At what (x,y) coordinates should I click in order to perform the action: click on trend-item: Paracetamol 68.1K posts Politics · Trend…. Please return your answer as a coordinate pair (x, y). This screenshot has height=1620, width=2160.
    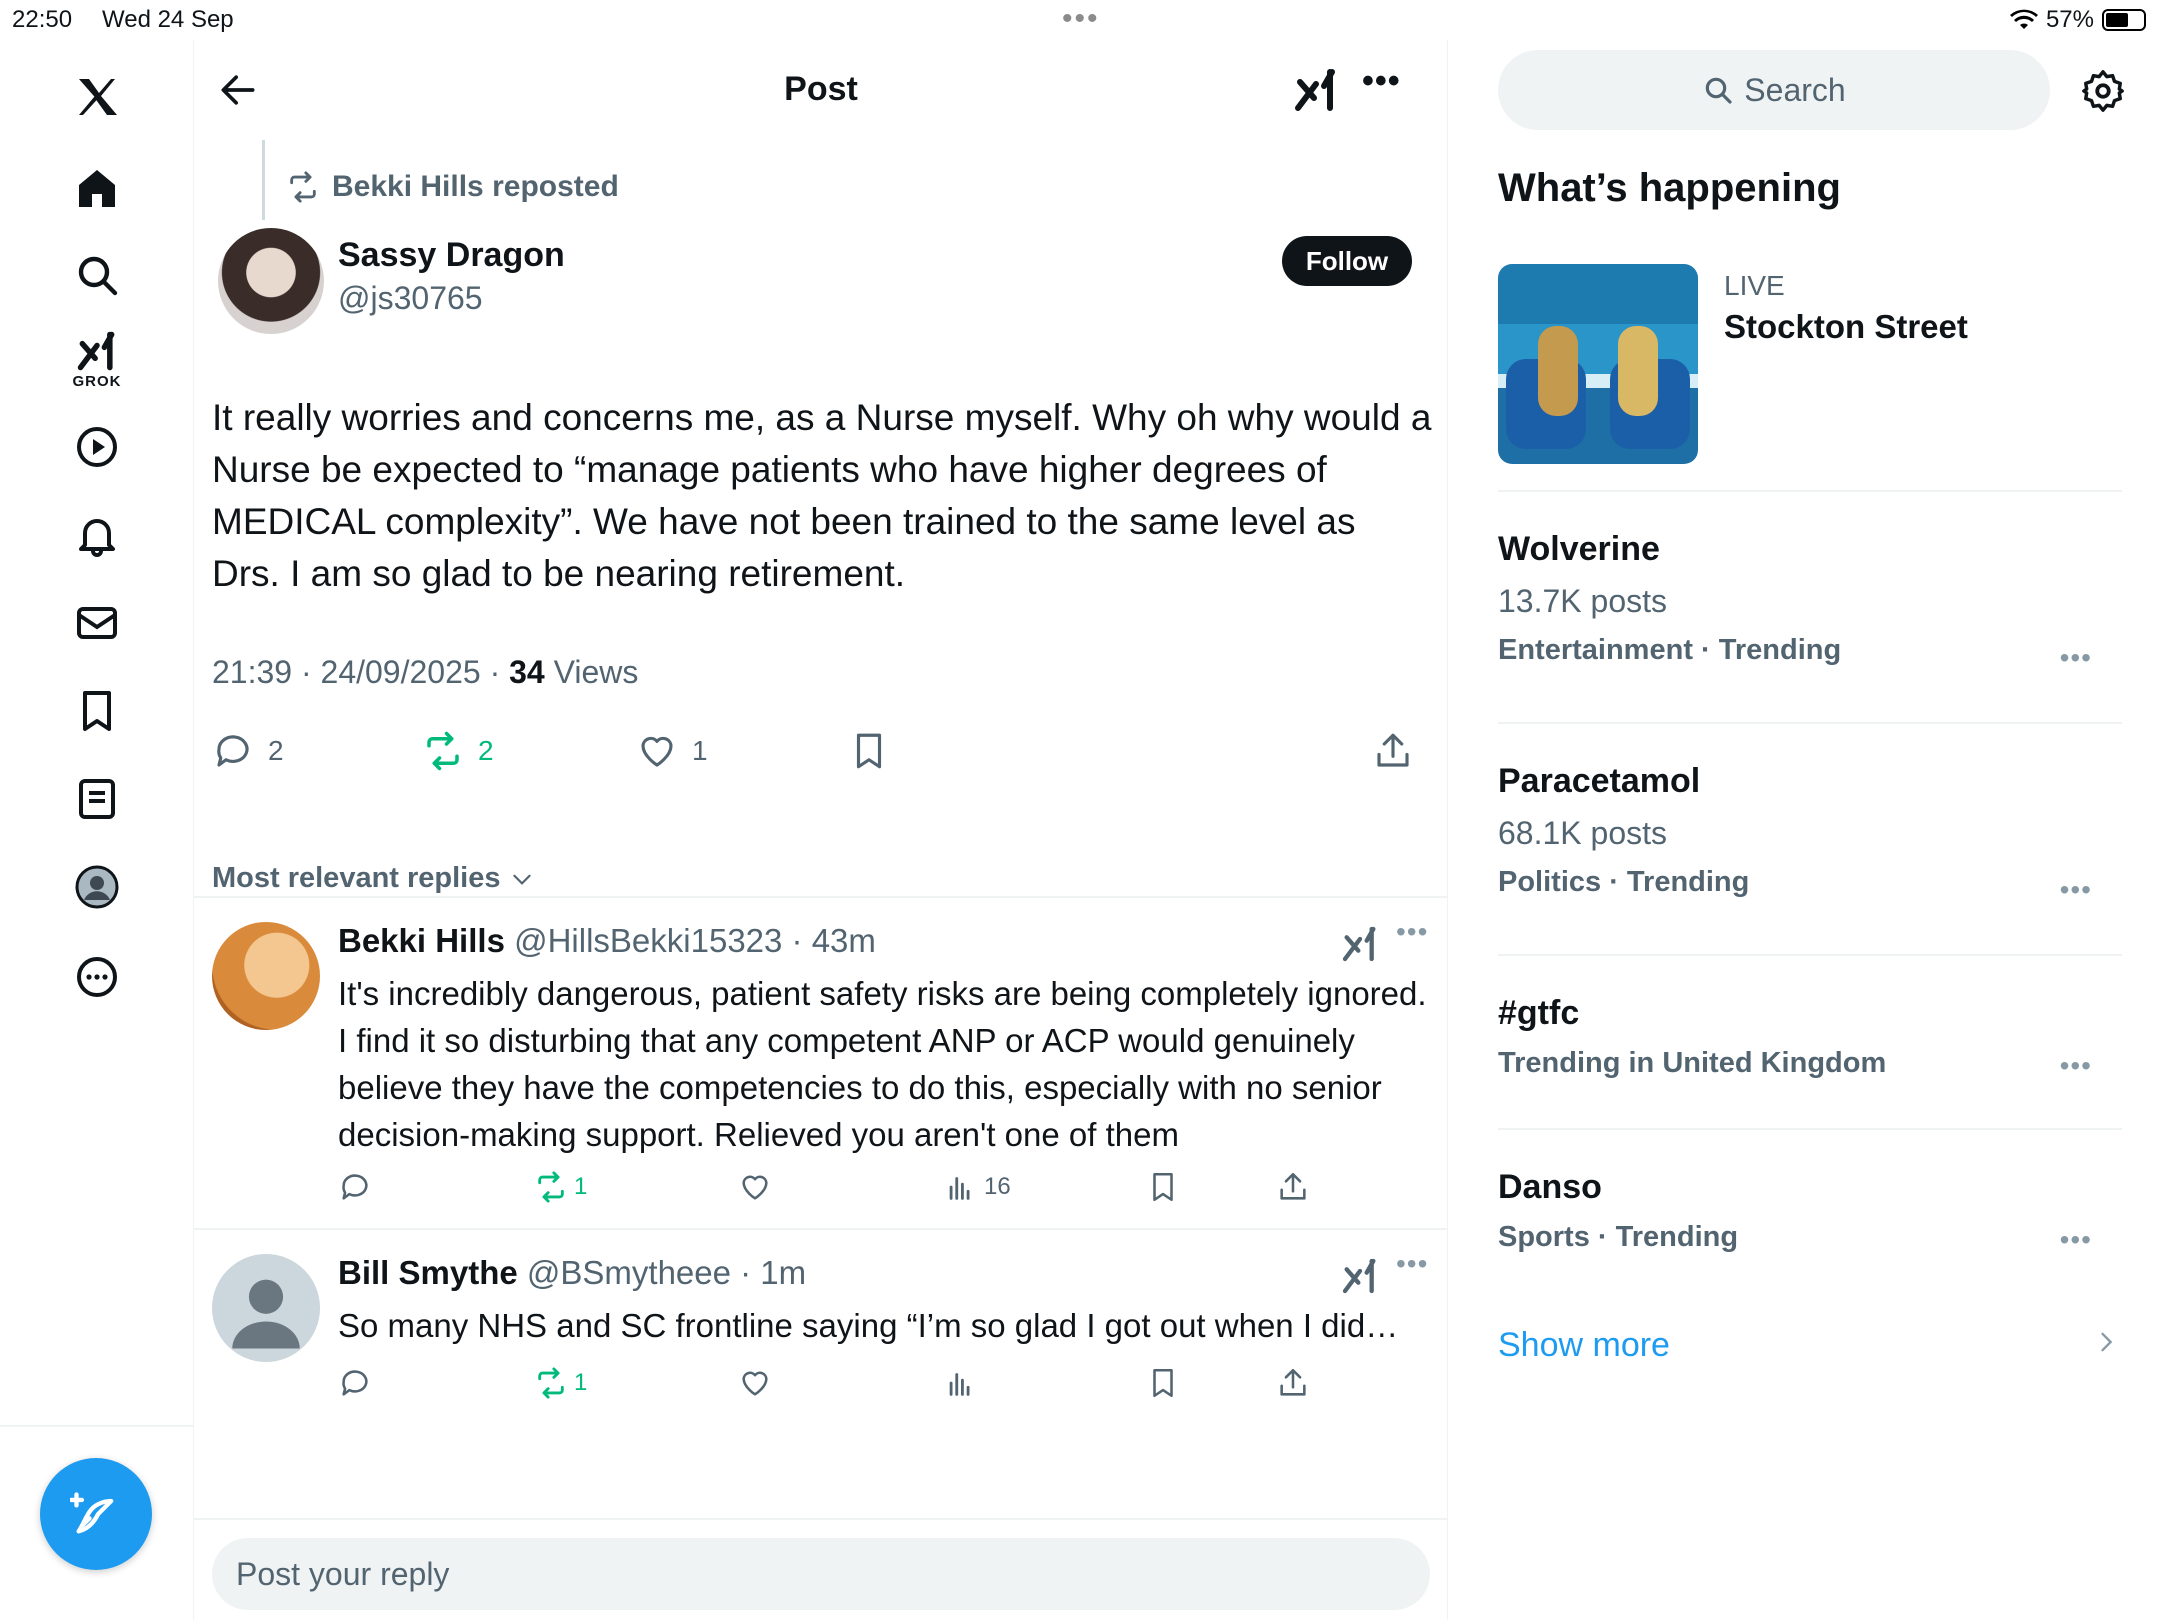
    Looking at the image, I should click on (1810, 833).